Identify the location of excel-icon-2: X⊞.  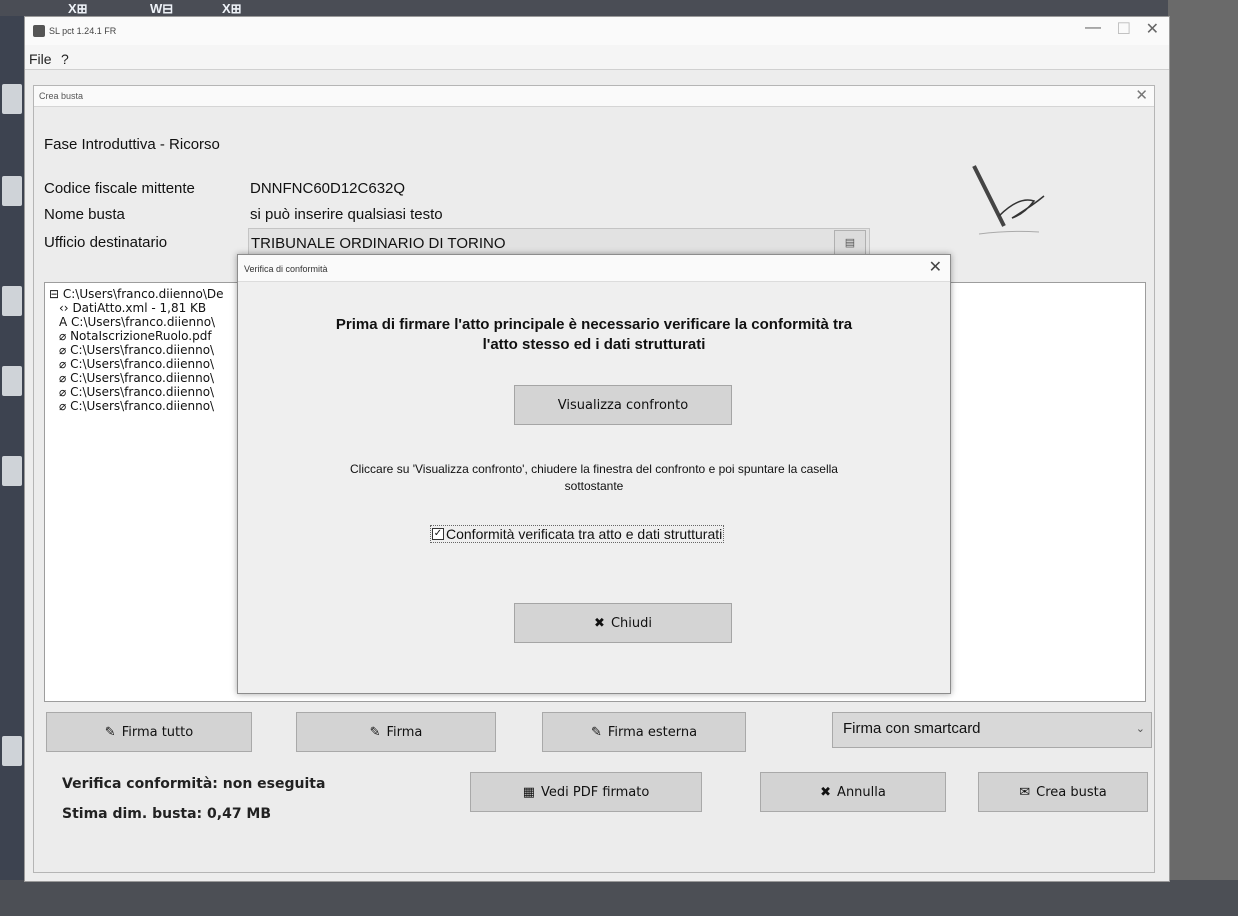
(232, 8).